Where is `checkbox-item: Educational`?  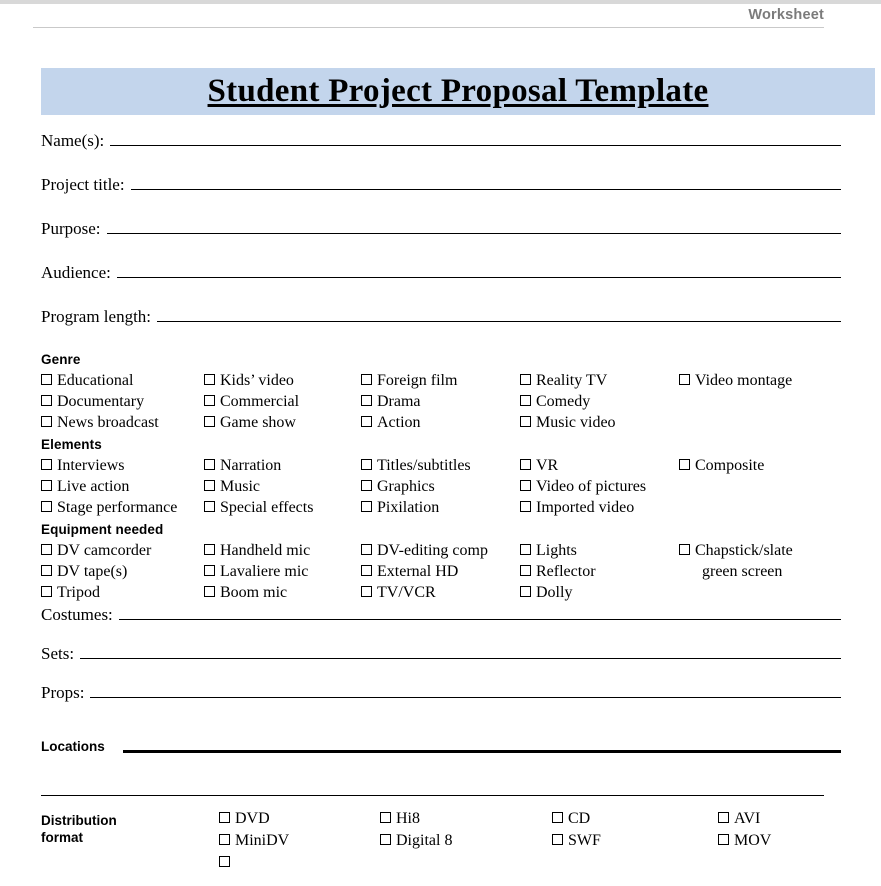
checkbox-item: Educational is located at coordinates (100, 381).